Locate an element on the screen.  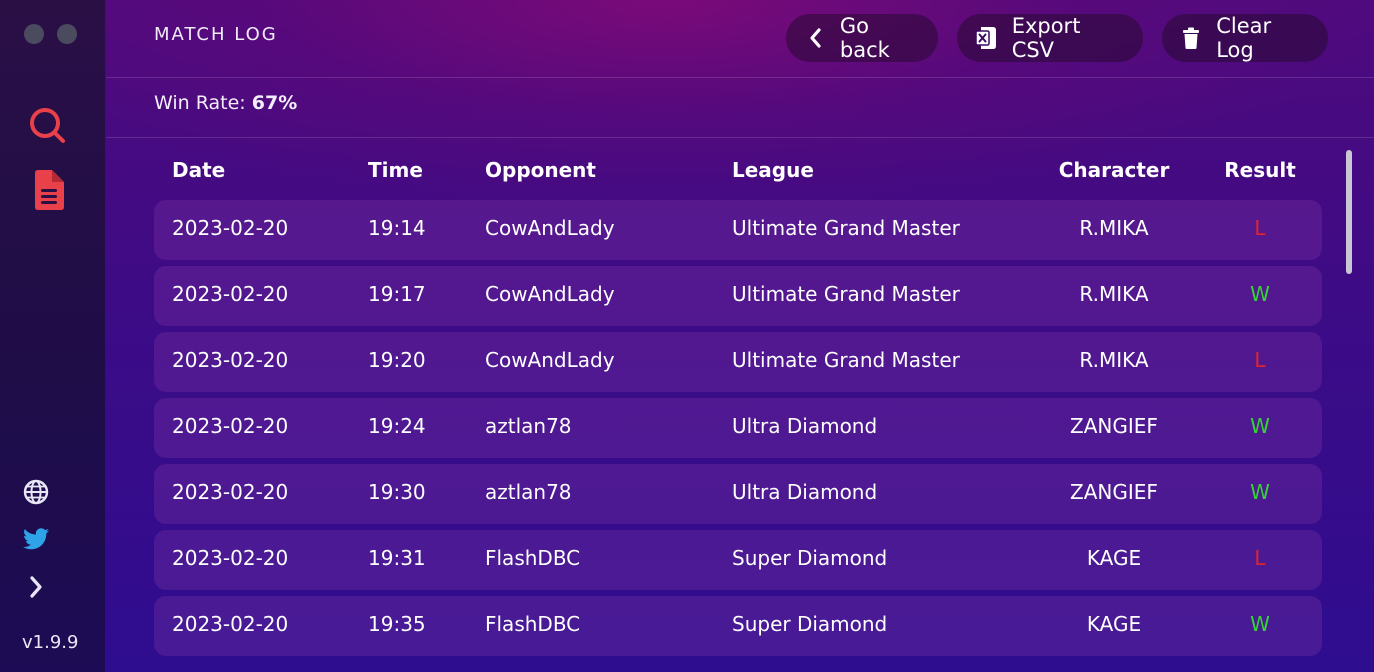
cell-time: 19:30 is located at coordinates (397, 492).